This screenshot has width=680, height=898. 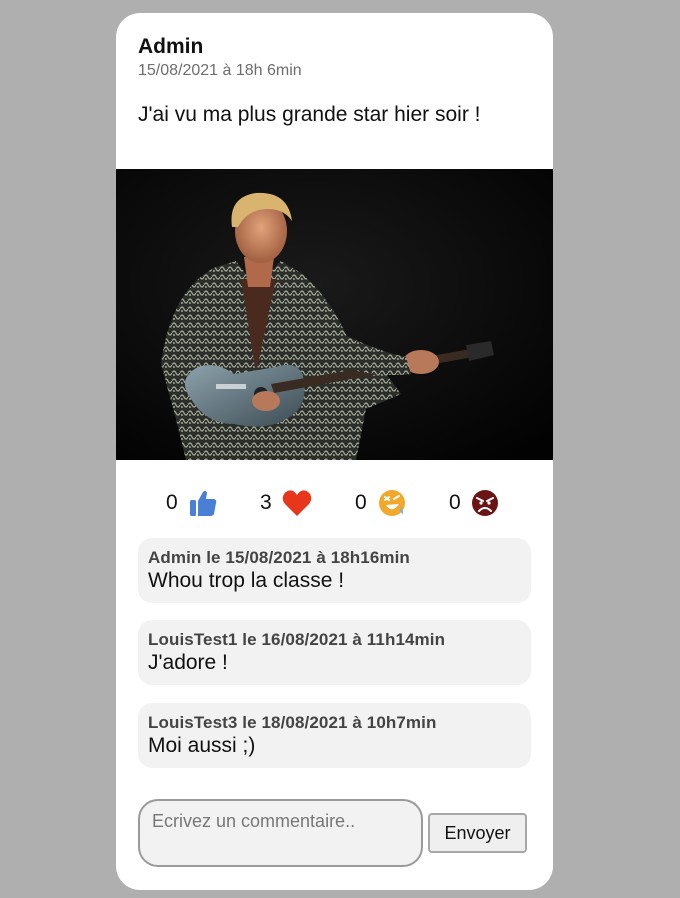 What do you see at coordinates (477, 833) in the screenshot?
I see `send-button: Envoyer` at bounding box center [477, 833].